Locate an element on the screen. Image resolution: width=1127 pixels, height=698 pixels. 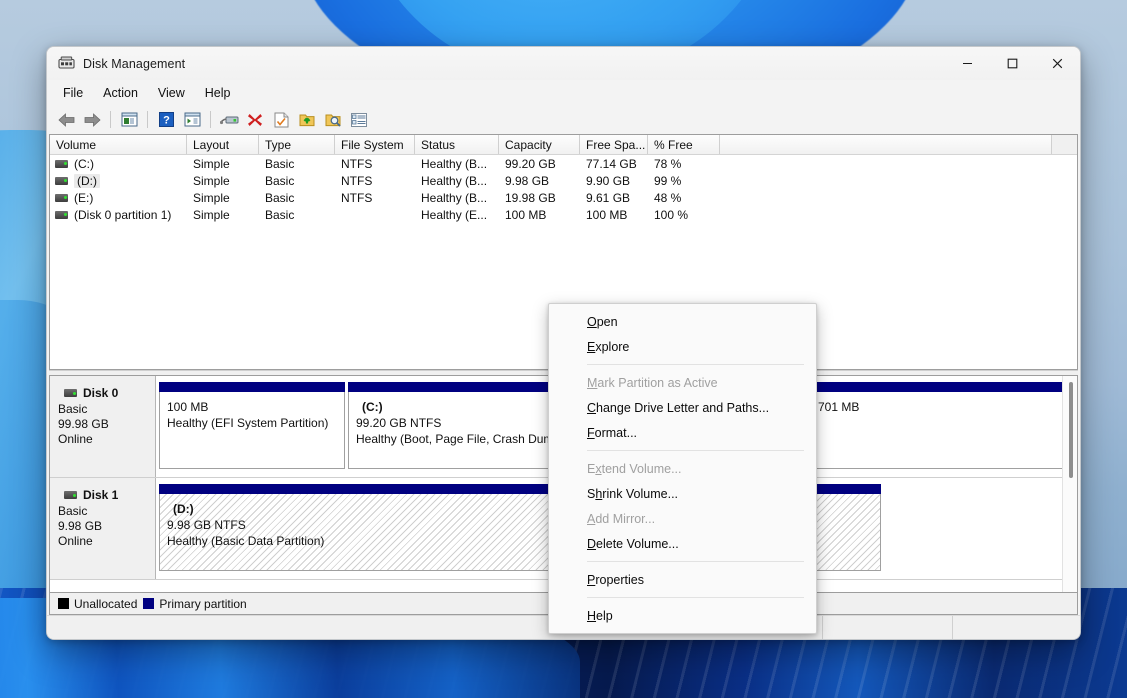
show-hide-console-tree-icon is located at coordinates (129, 120).